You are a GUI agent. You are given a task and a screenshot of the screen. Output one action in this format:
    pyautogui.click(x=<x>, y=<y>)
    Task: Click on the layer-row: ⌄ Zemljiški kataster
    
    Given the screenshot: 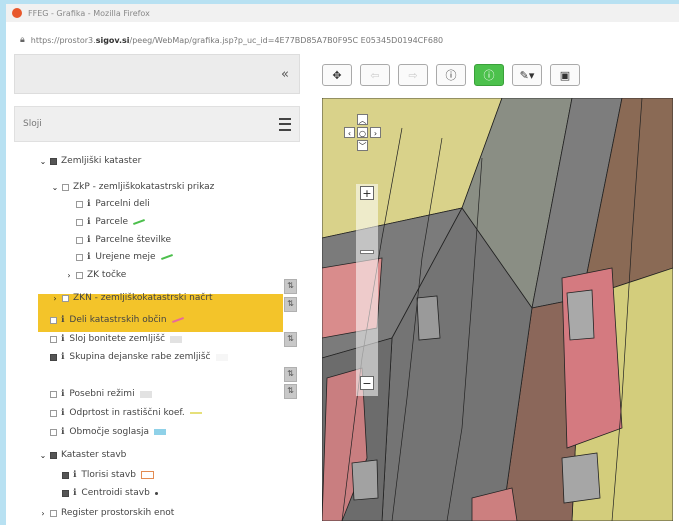 What is the action you would take?
    pyautogui.click(x=90, y=161)
    